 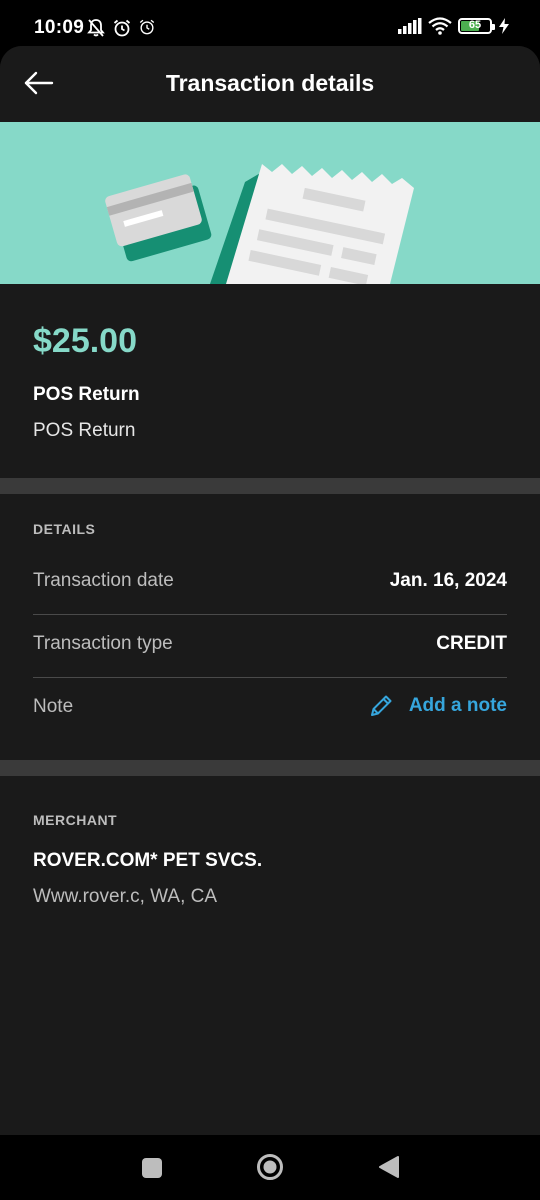 I want to click on home-circle-icon, so click(x=270, y=1167).